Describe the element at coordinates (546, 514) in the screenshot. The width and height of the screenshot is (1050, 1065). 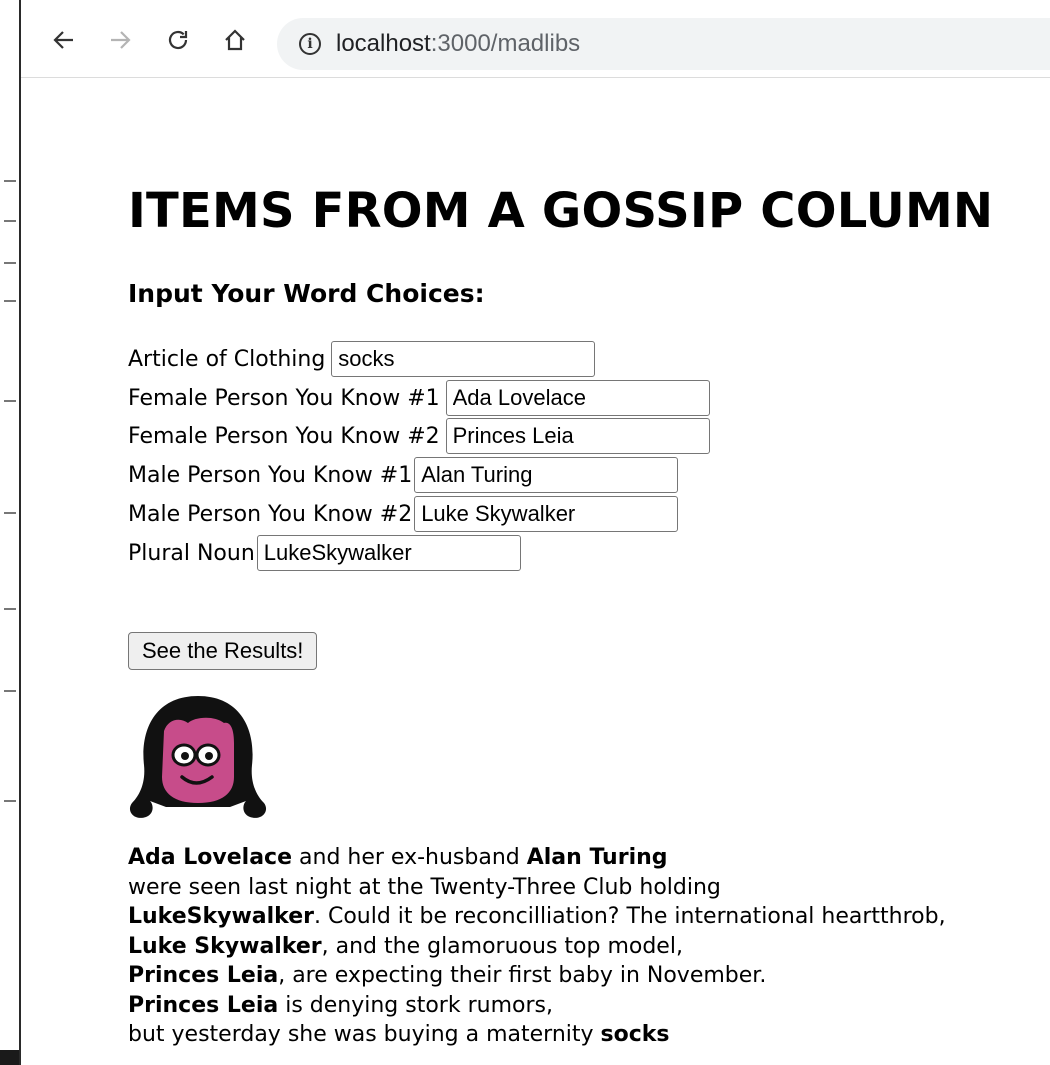
I see `male2-input` at that location.